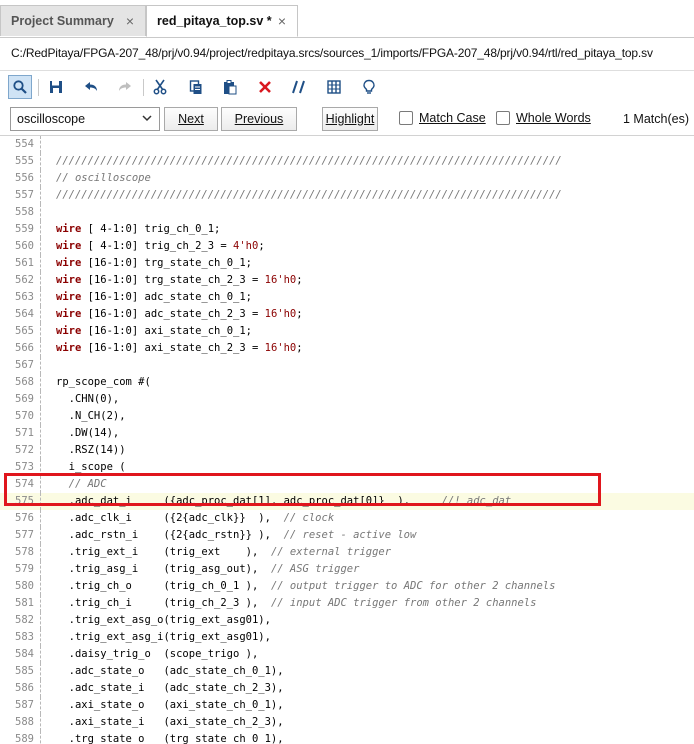  What do you see at coordinates (347, 229) in the screenshot?
I see `code-line: 559 wire [ 4-1:0] trig_ch_0_1;` at bounding box center [347, 229].